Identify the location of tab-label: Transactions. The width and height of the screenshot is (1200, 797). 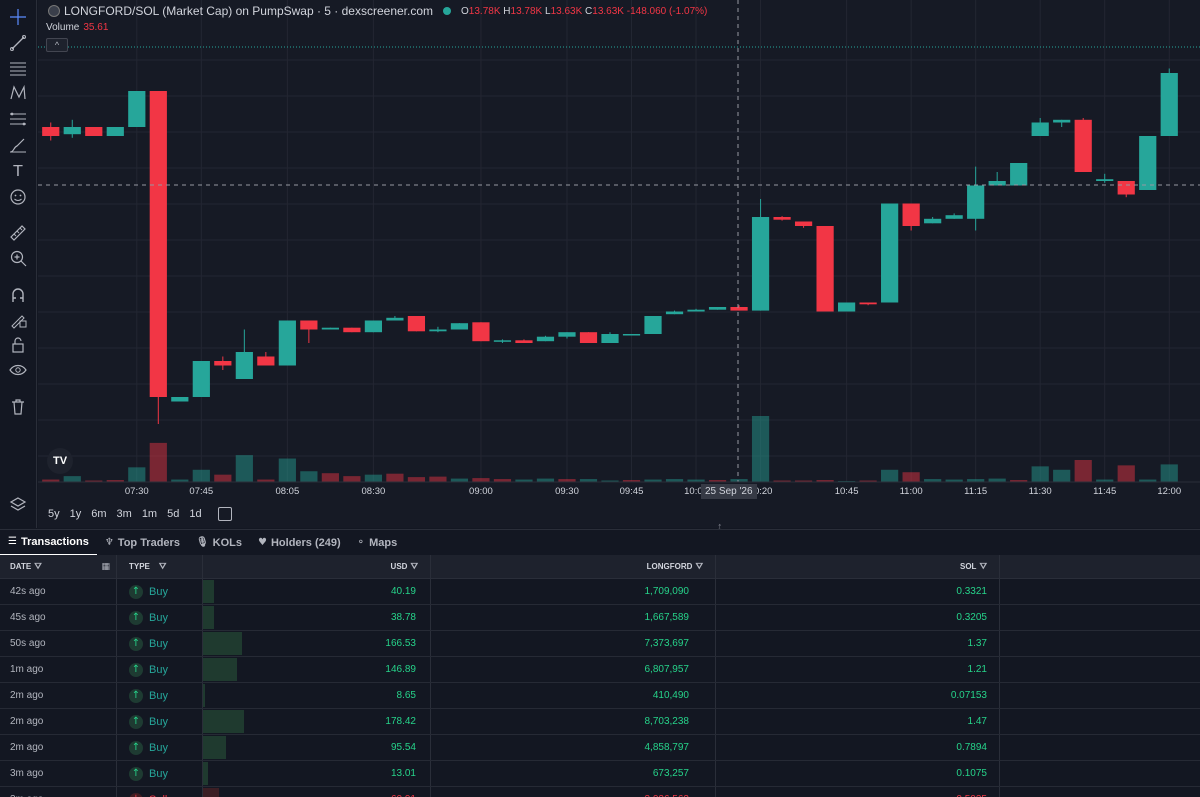
(54, 541).